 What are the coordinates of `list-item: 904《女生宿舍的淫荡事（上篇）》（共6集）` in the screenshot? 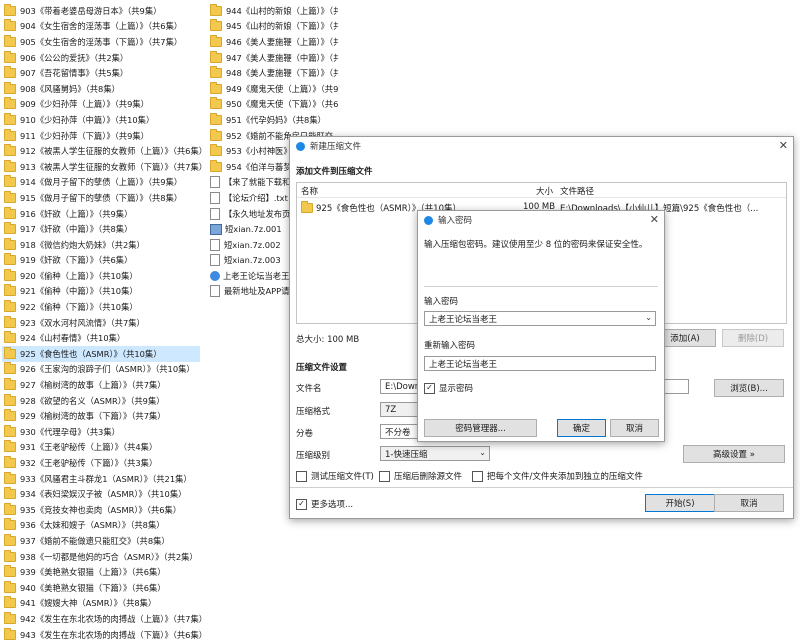 It's located at (101, 27).